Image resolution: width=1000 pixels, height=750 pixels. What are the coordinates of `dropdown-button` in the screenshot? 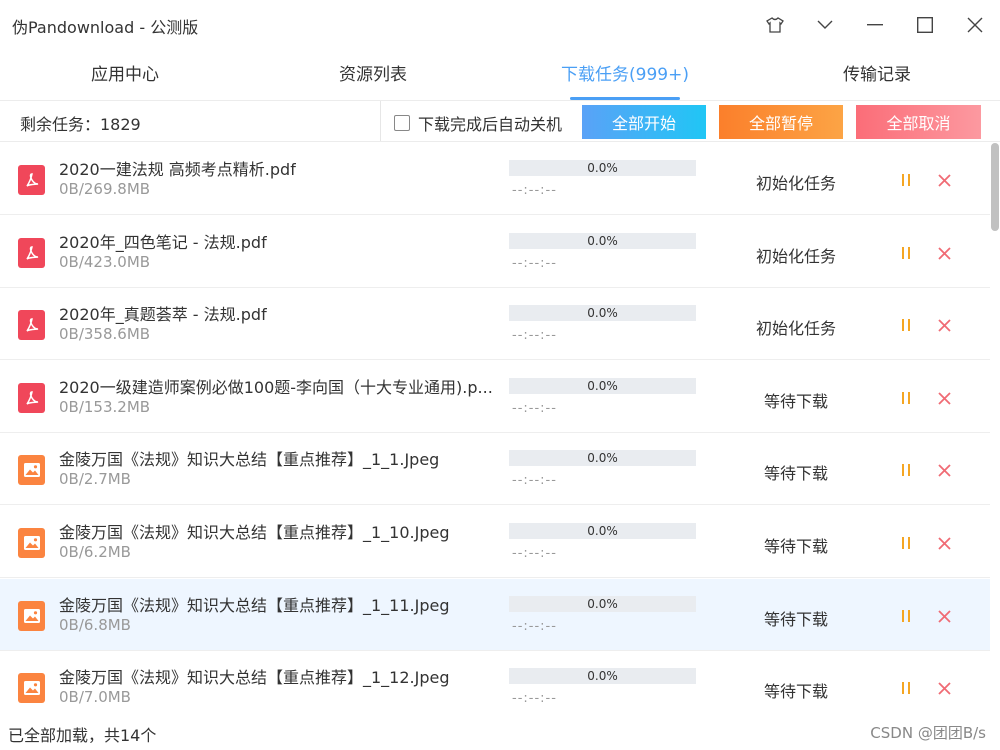 It's located at (825, 25).